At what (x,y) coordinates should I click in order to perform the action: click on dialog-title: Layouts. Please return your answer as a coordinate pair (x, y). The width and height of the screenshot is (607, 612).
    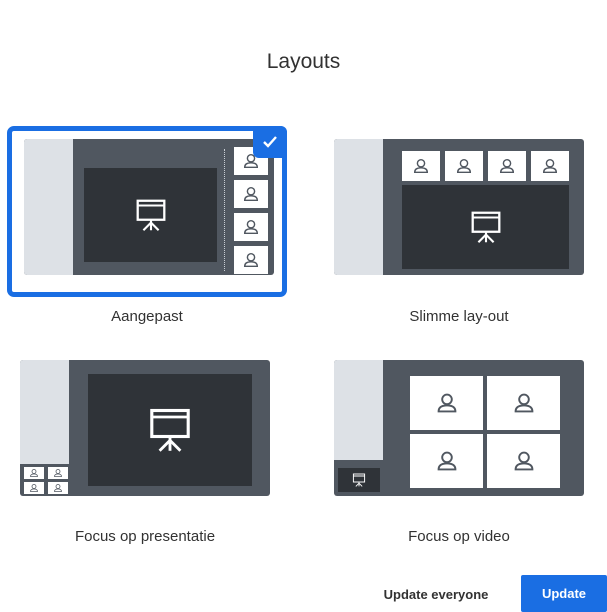
    Looking at the image, I should click on (303, 61).